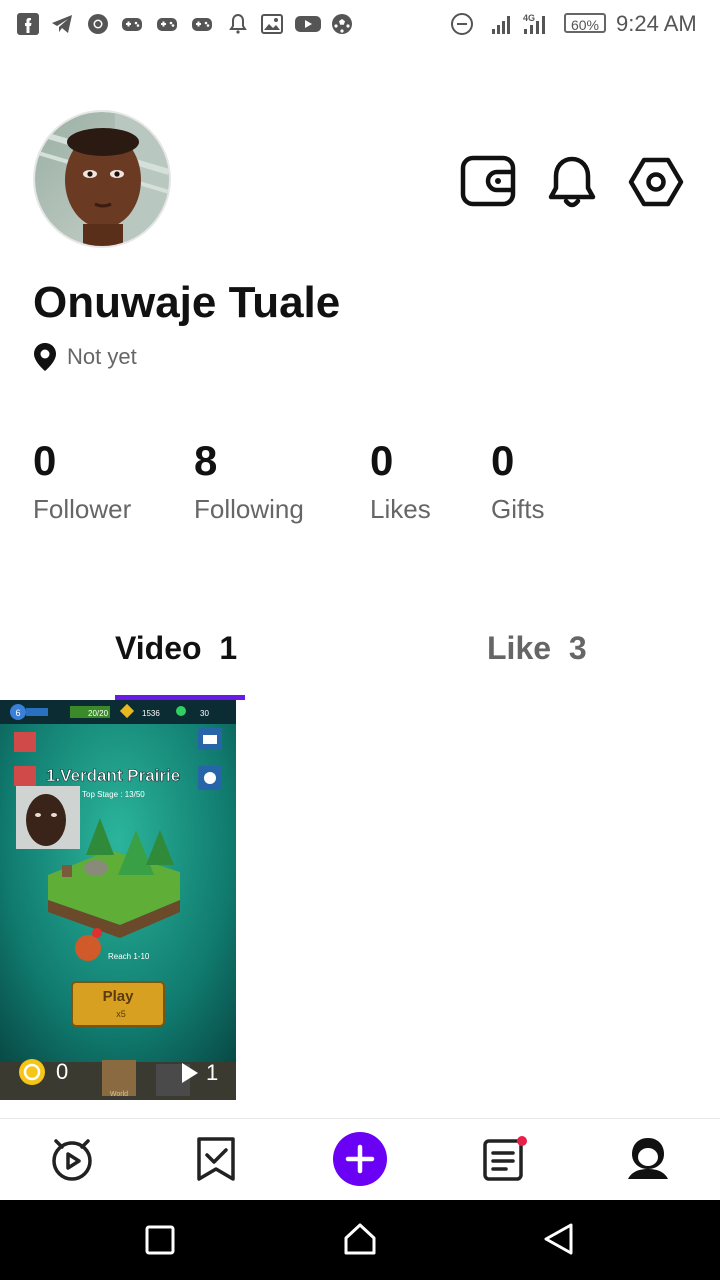 The height and width of the screenshot is (1280, 720). What do you see at coordinates (98, 713) in the screenshot?
I see `svg-text: 20/20` at bounding box center [98, 713].